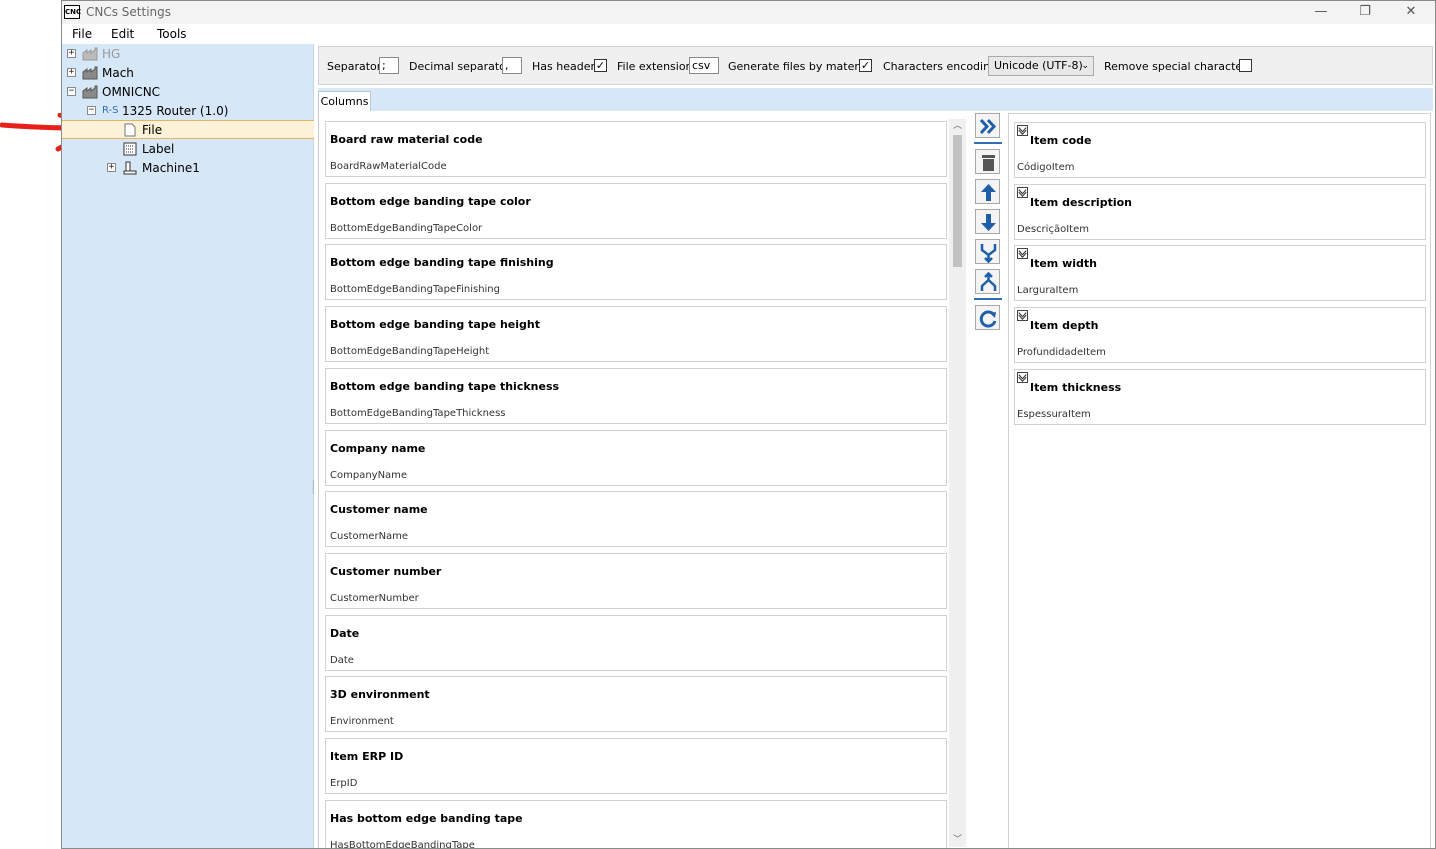 Image resolution: width=1436 pixels, height=849 pixels. Describe the element at coordinates (406, 139) in the screenshot. I see `column-title: Board raw material code` at that location.